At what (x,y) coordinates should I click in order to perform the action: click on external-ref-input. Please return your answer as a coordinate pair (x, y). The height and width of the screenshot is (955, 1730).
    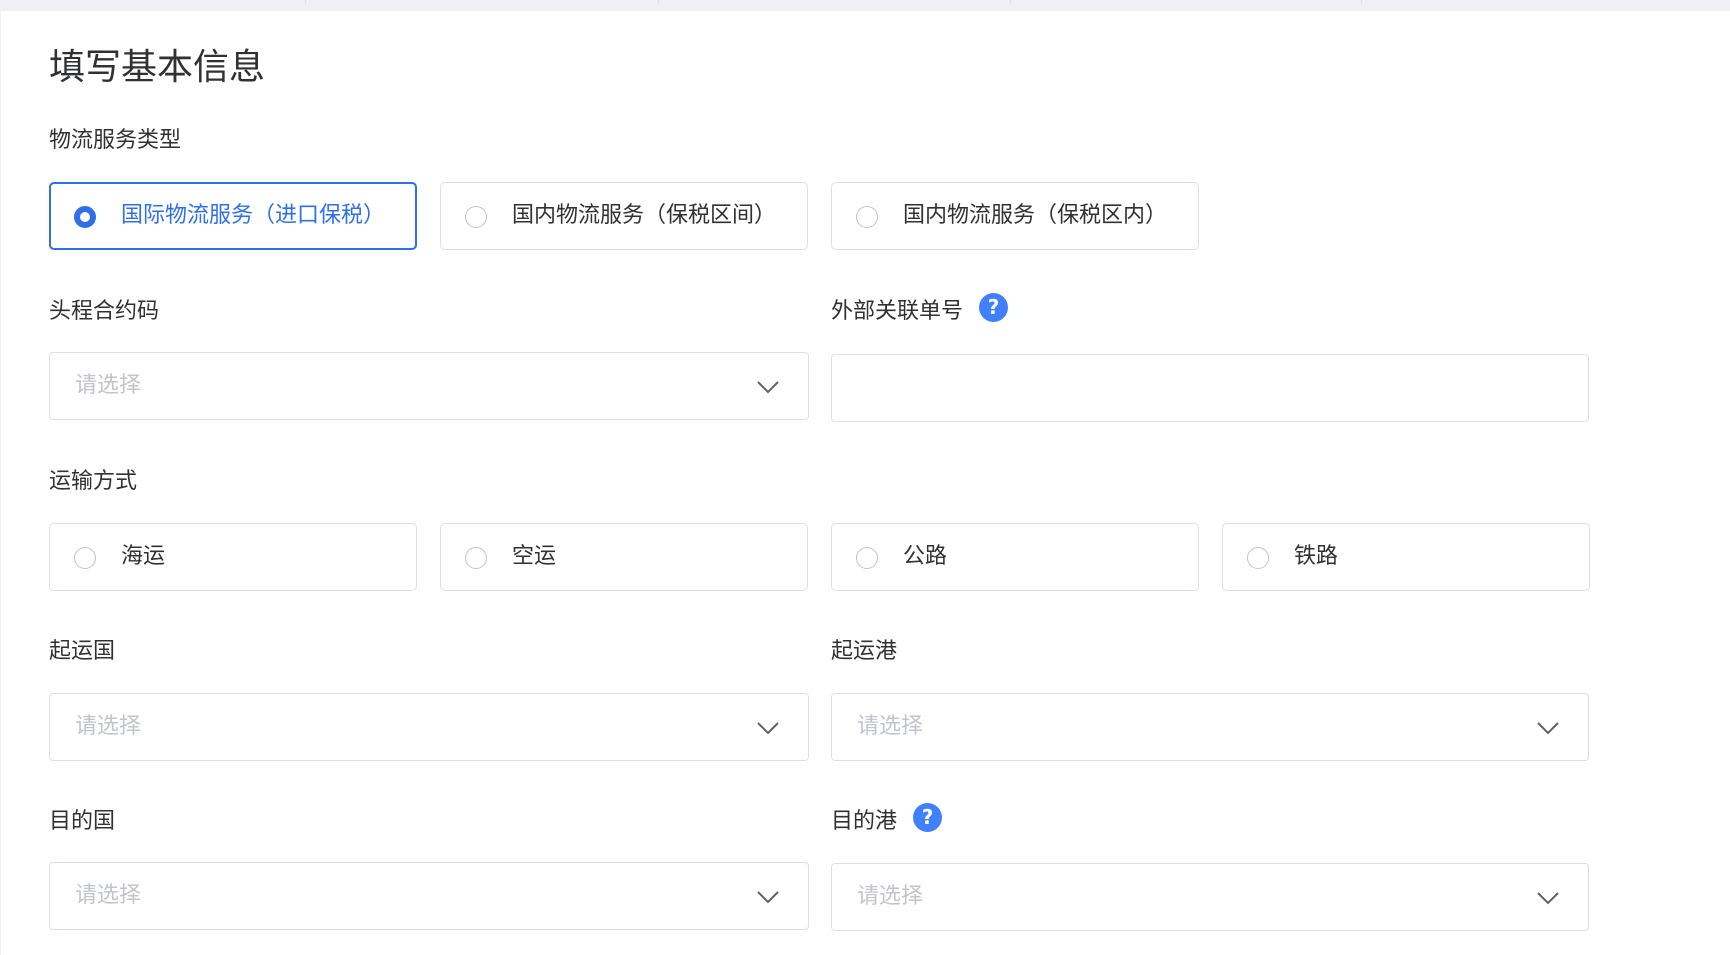
    Looking at the image, I should click on (1210, 388).